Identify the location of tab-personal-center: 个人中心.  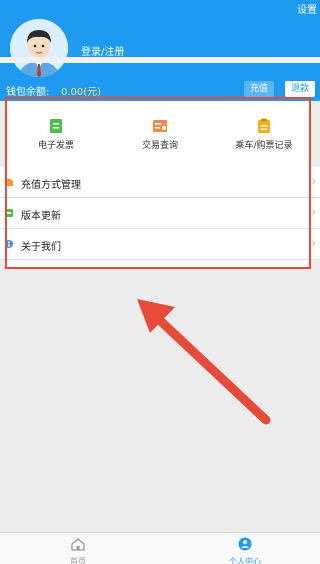
(245, 550).